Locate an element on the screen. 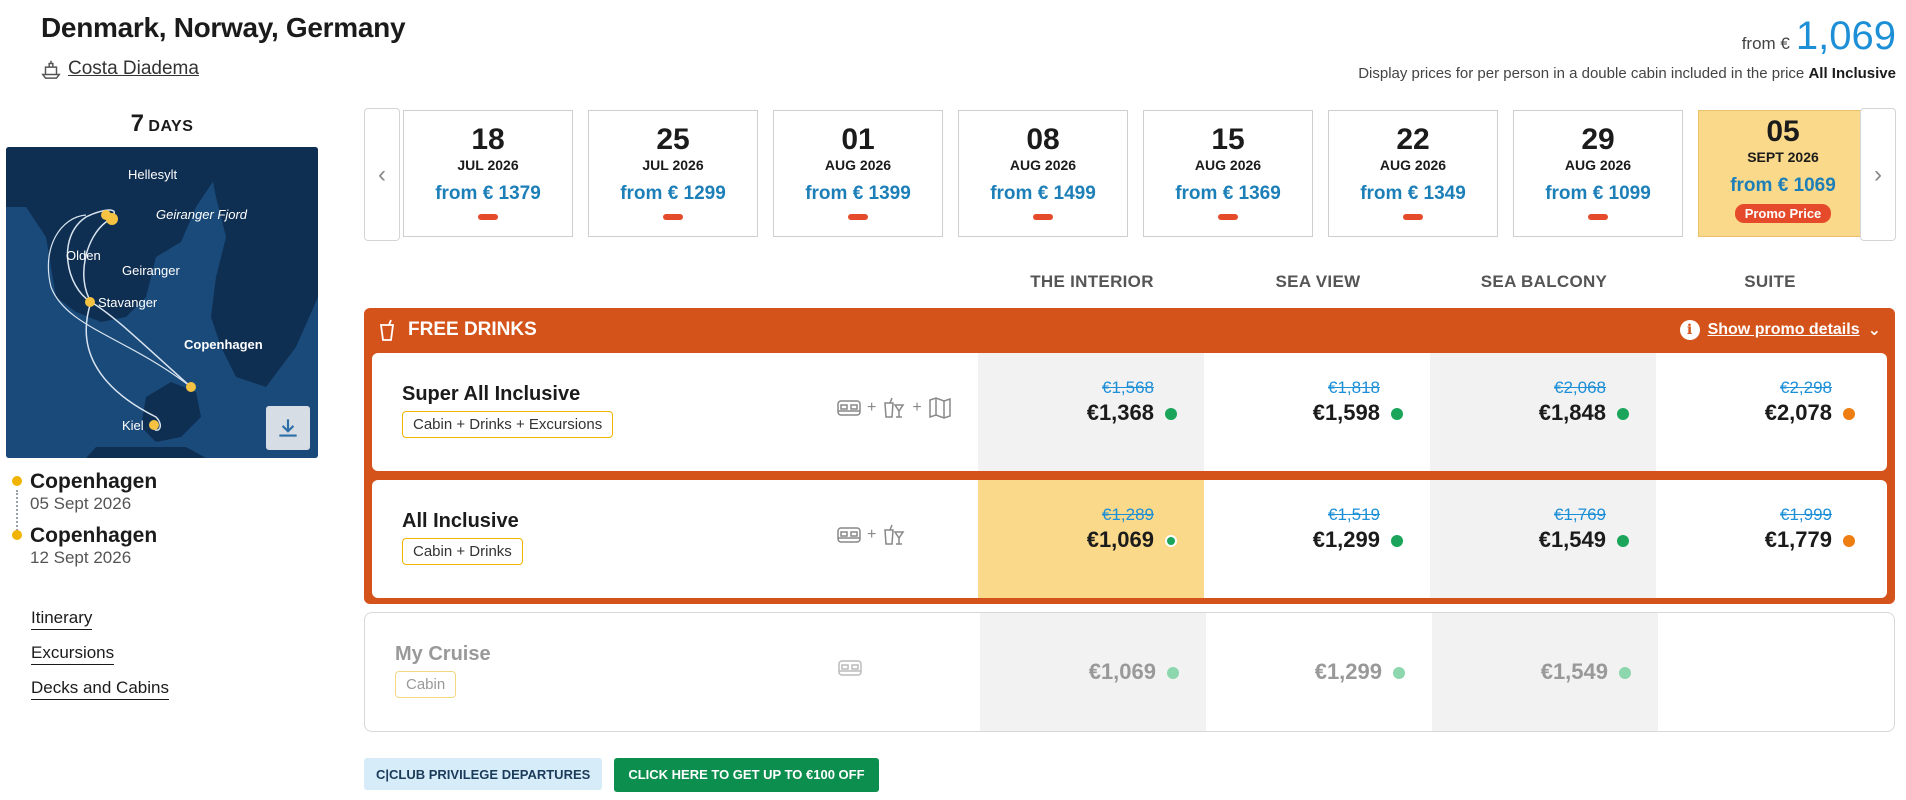  drinks-icon is located at coordinates (894, 407).